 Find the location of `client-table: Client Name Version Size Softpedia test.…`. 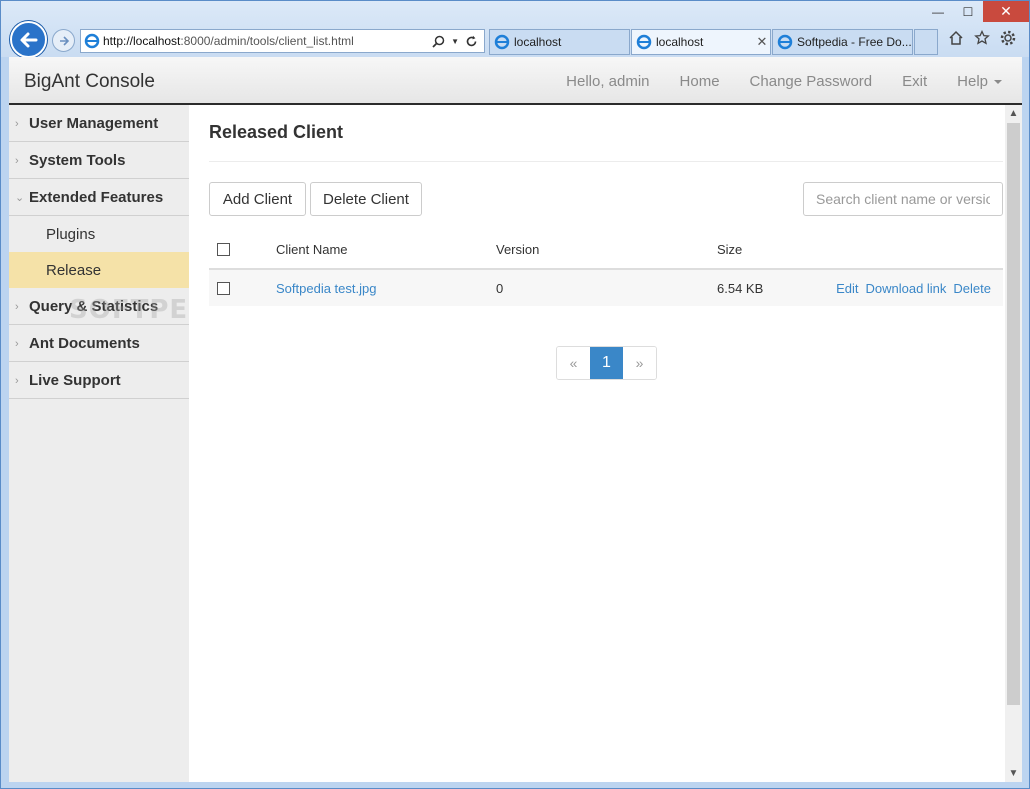

client-table: Client Name Version Size Softpedia test.… is located at coordinates (606, 268).